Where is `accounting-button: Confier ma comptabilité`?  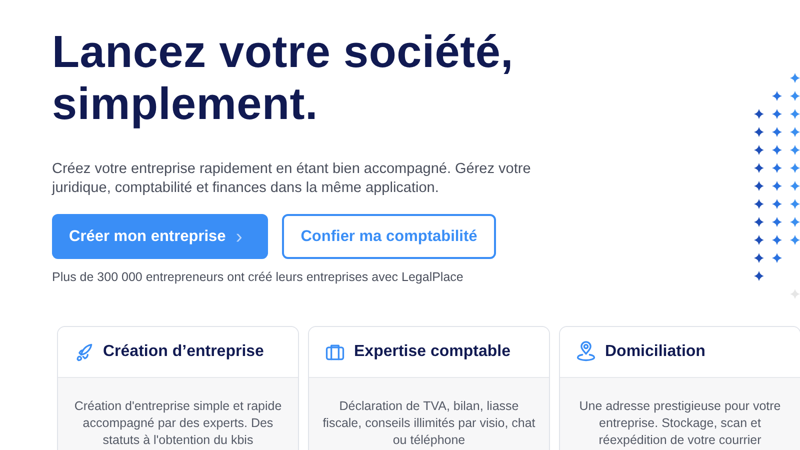
accounting-button: Confier ma comptabilité is located at coordinates (389, 236).